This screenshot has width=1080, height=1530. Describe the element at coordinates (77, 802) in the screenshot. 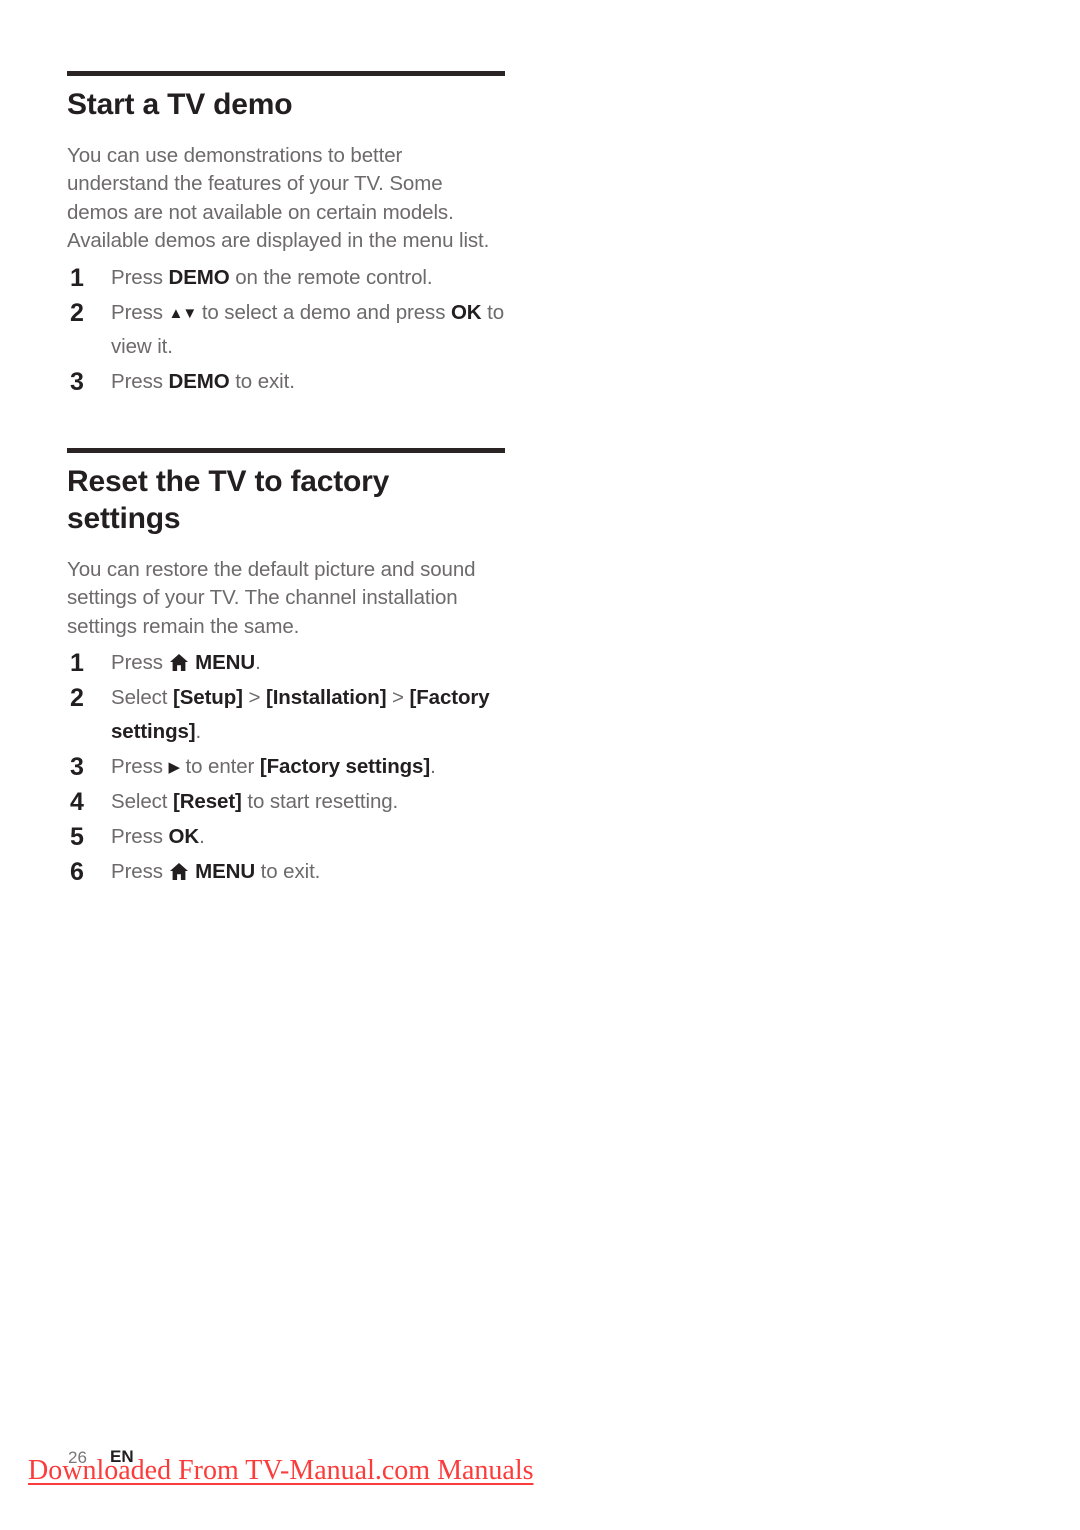

I see `step-number: 4` at that location.